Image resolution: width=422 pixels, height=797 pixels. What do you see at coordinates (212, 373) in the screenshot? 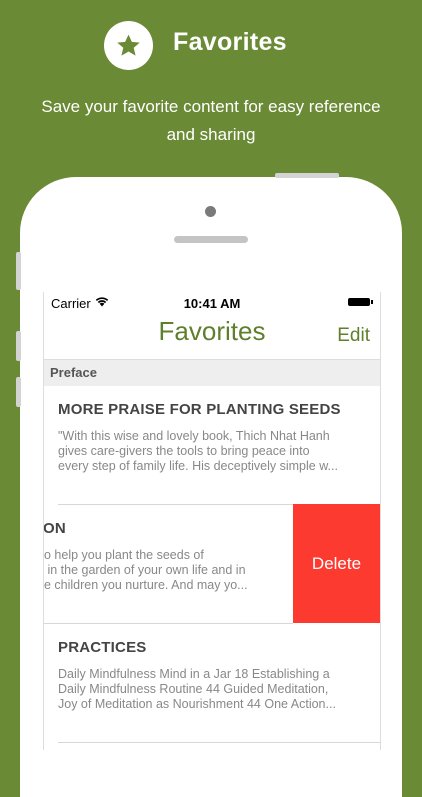
I see `section-header: Preface` at bounding box center [212, 373].